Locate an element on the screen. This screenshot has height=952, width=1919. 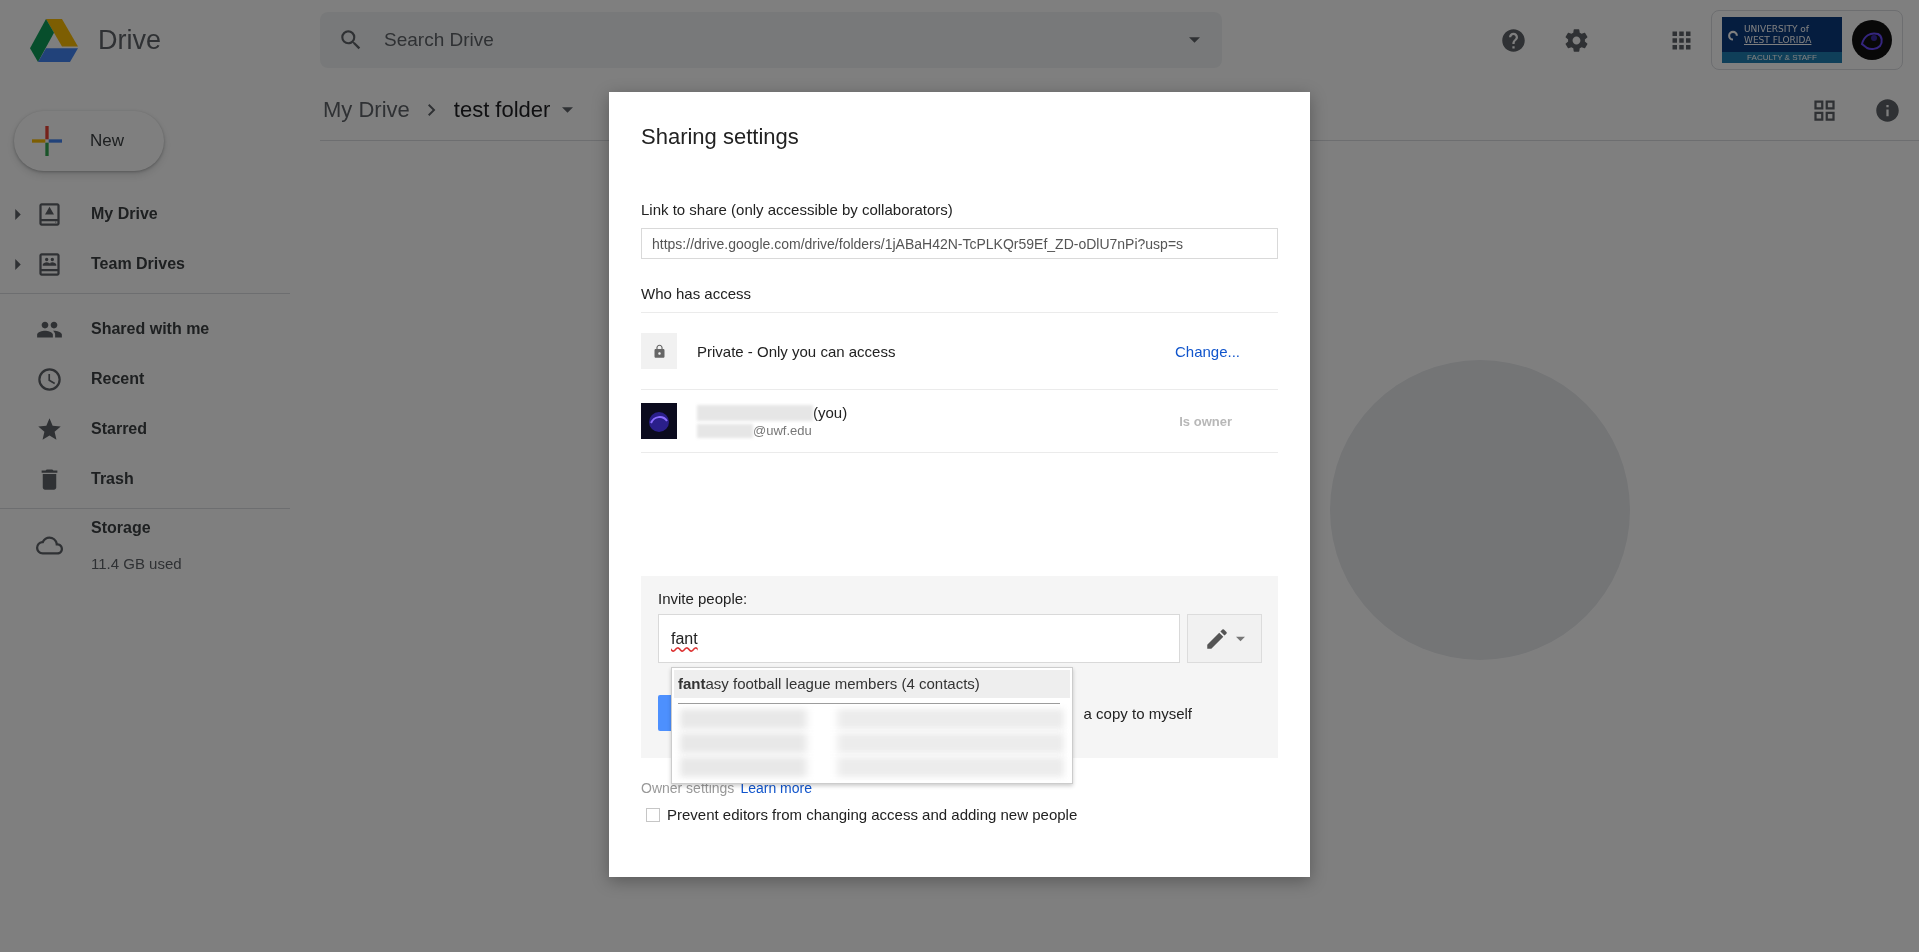
info-icon is located at coordinates (1887, 110).